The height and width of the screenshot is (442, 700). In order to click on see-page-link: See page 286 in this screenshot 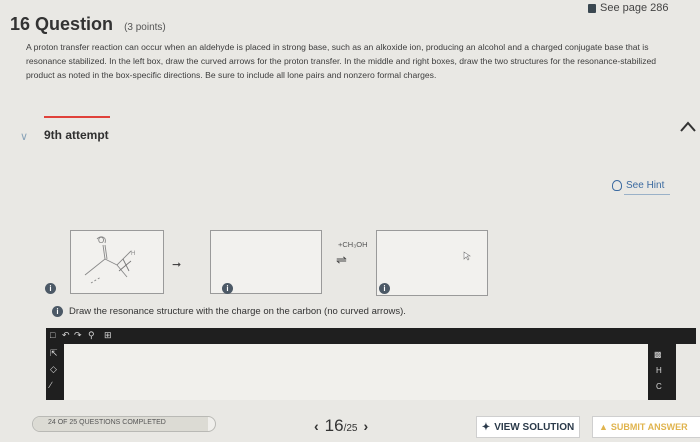, I will do `click(628, 8)`.